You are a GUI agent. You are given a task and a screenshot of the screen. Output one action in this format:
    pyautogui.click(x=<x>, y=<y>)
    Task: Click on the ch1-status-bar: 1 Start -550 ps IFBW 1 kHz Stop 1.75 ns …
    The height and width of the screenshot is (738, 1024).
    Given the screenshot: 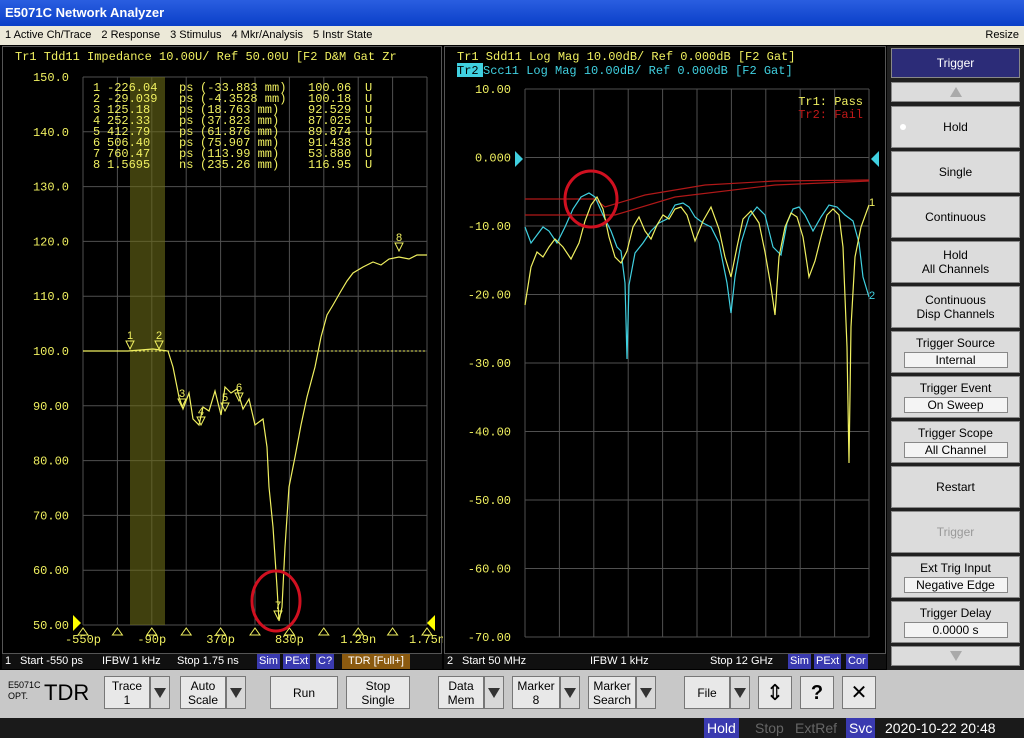 What is the action you would take?
    pyautogui.click(x=222, y=661)
    